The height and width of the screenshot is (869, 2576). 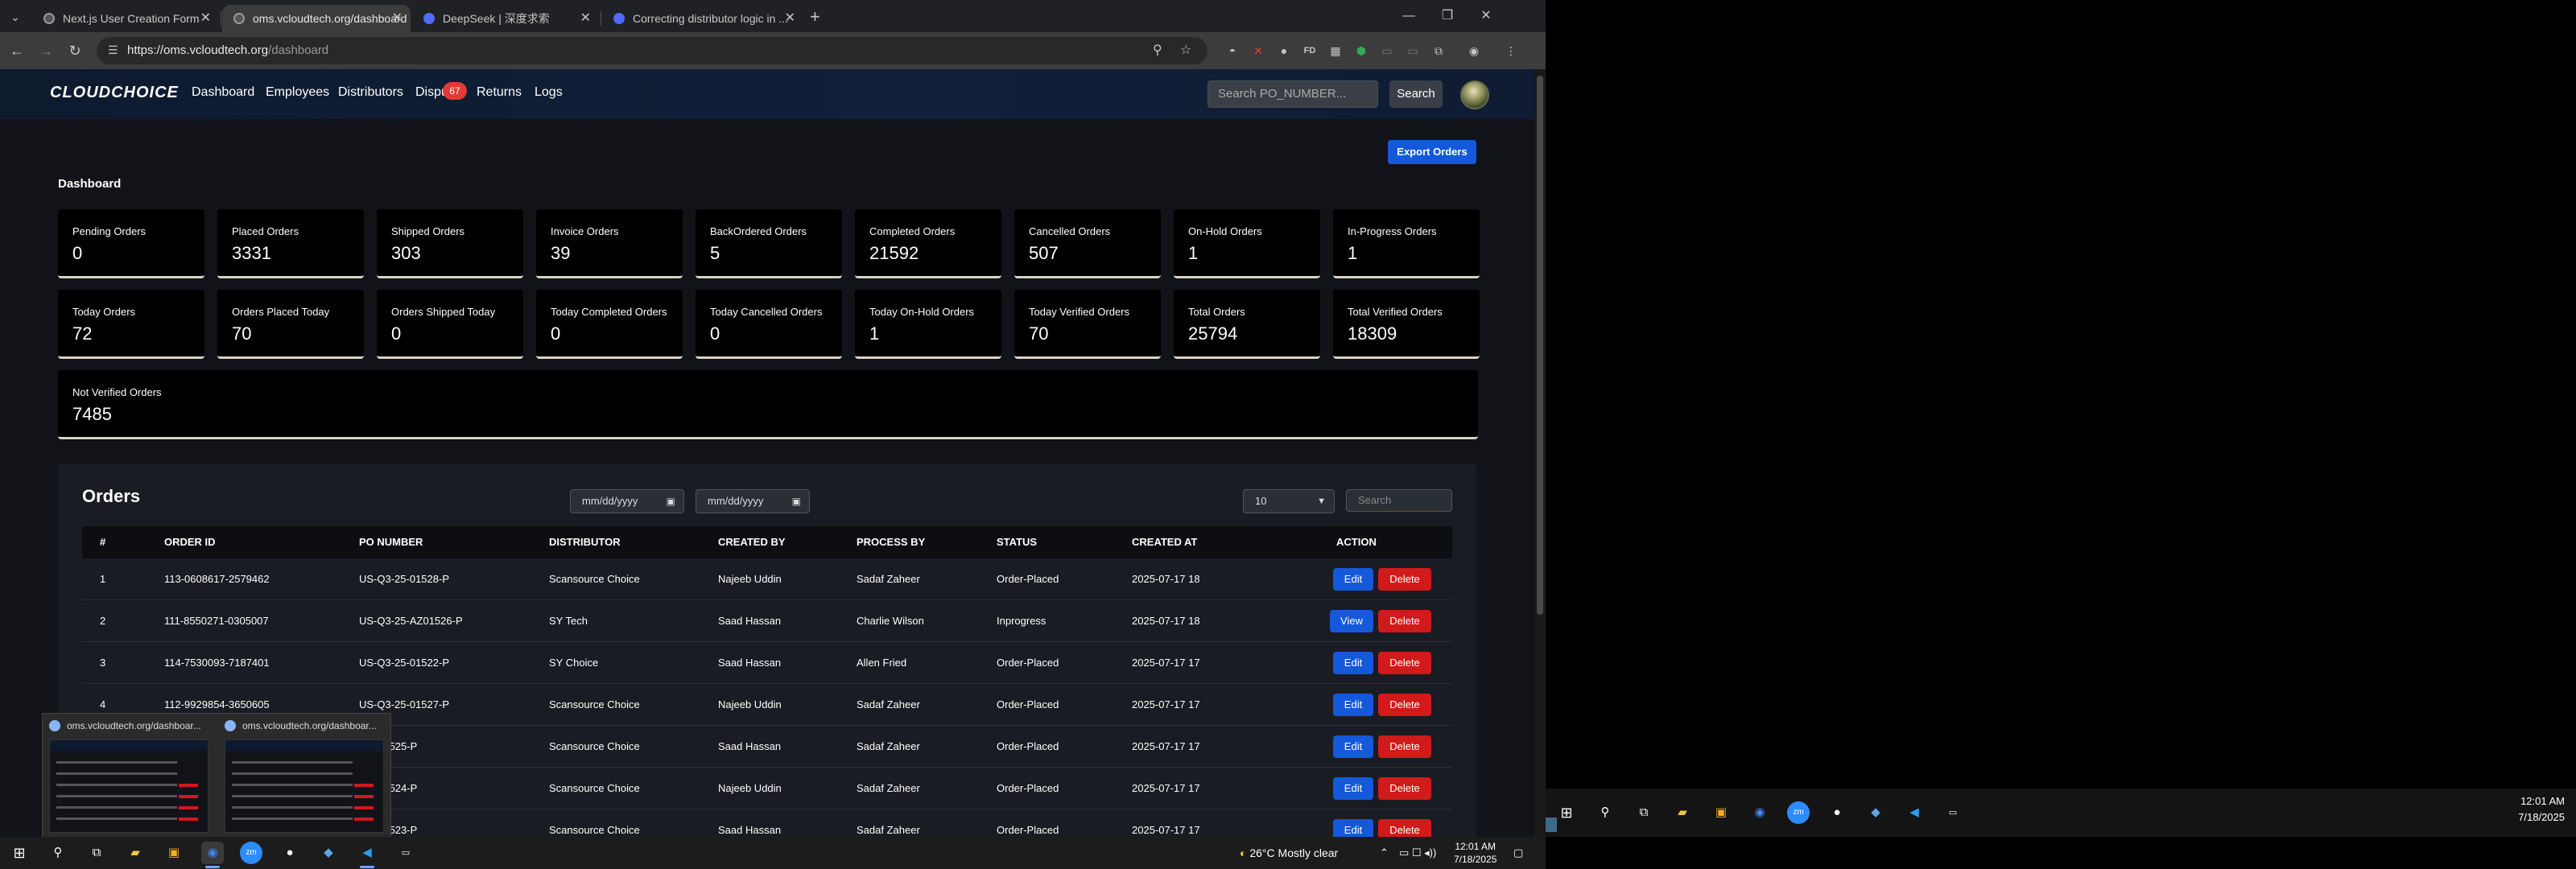 I want to click on zoom-search-icon: ⚲, so click(x=1157, y=50).